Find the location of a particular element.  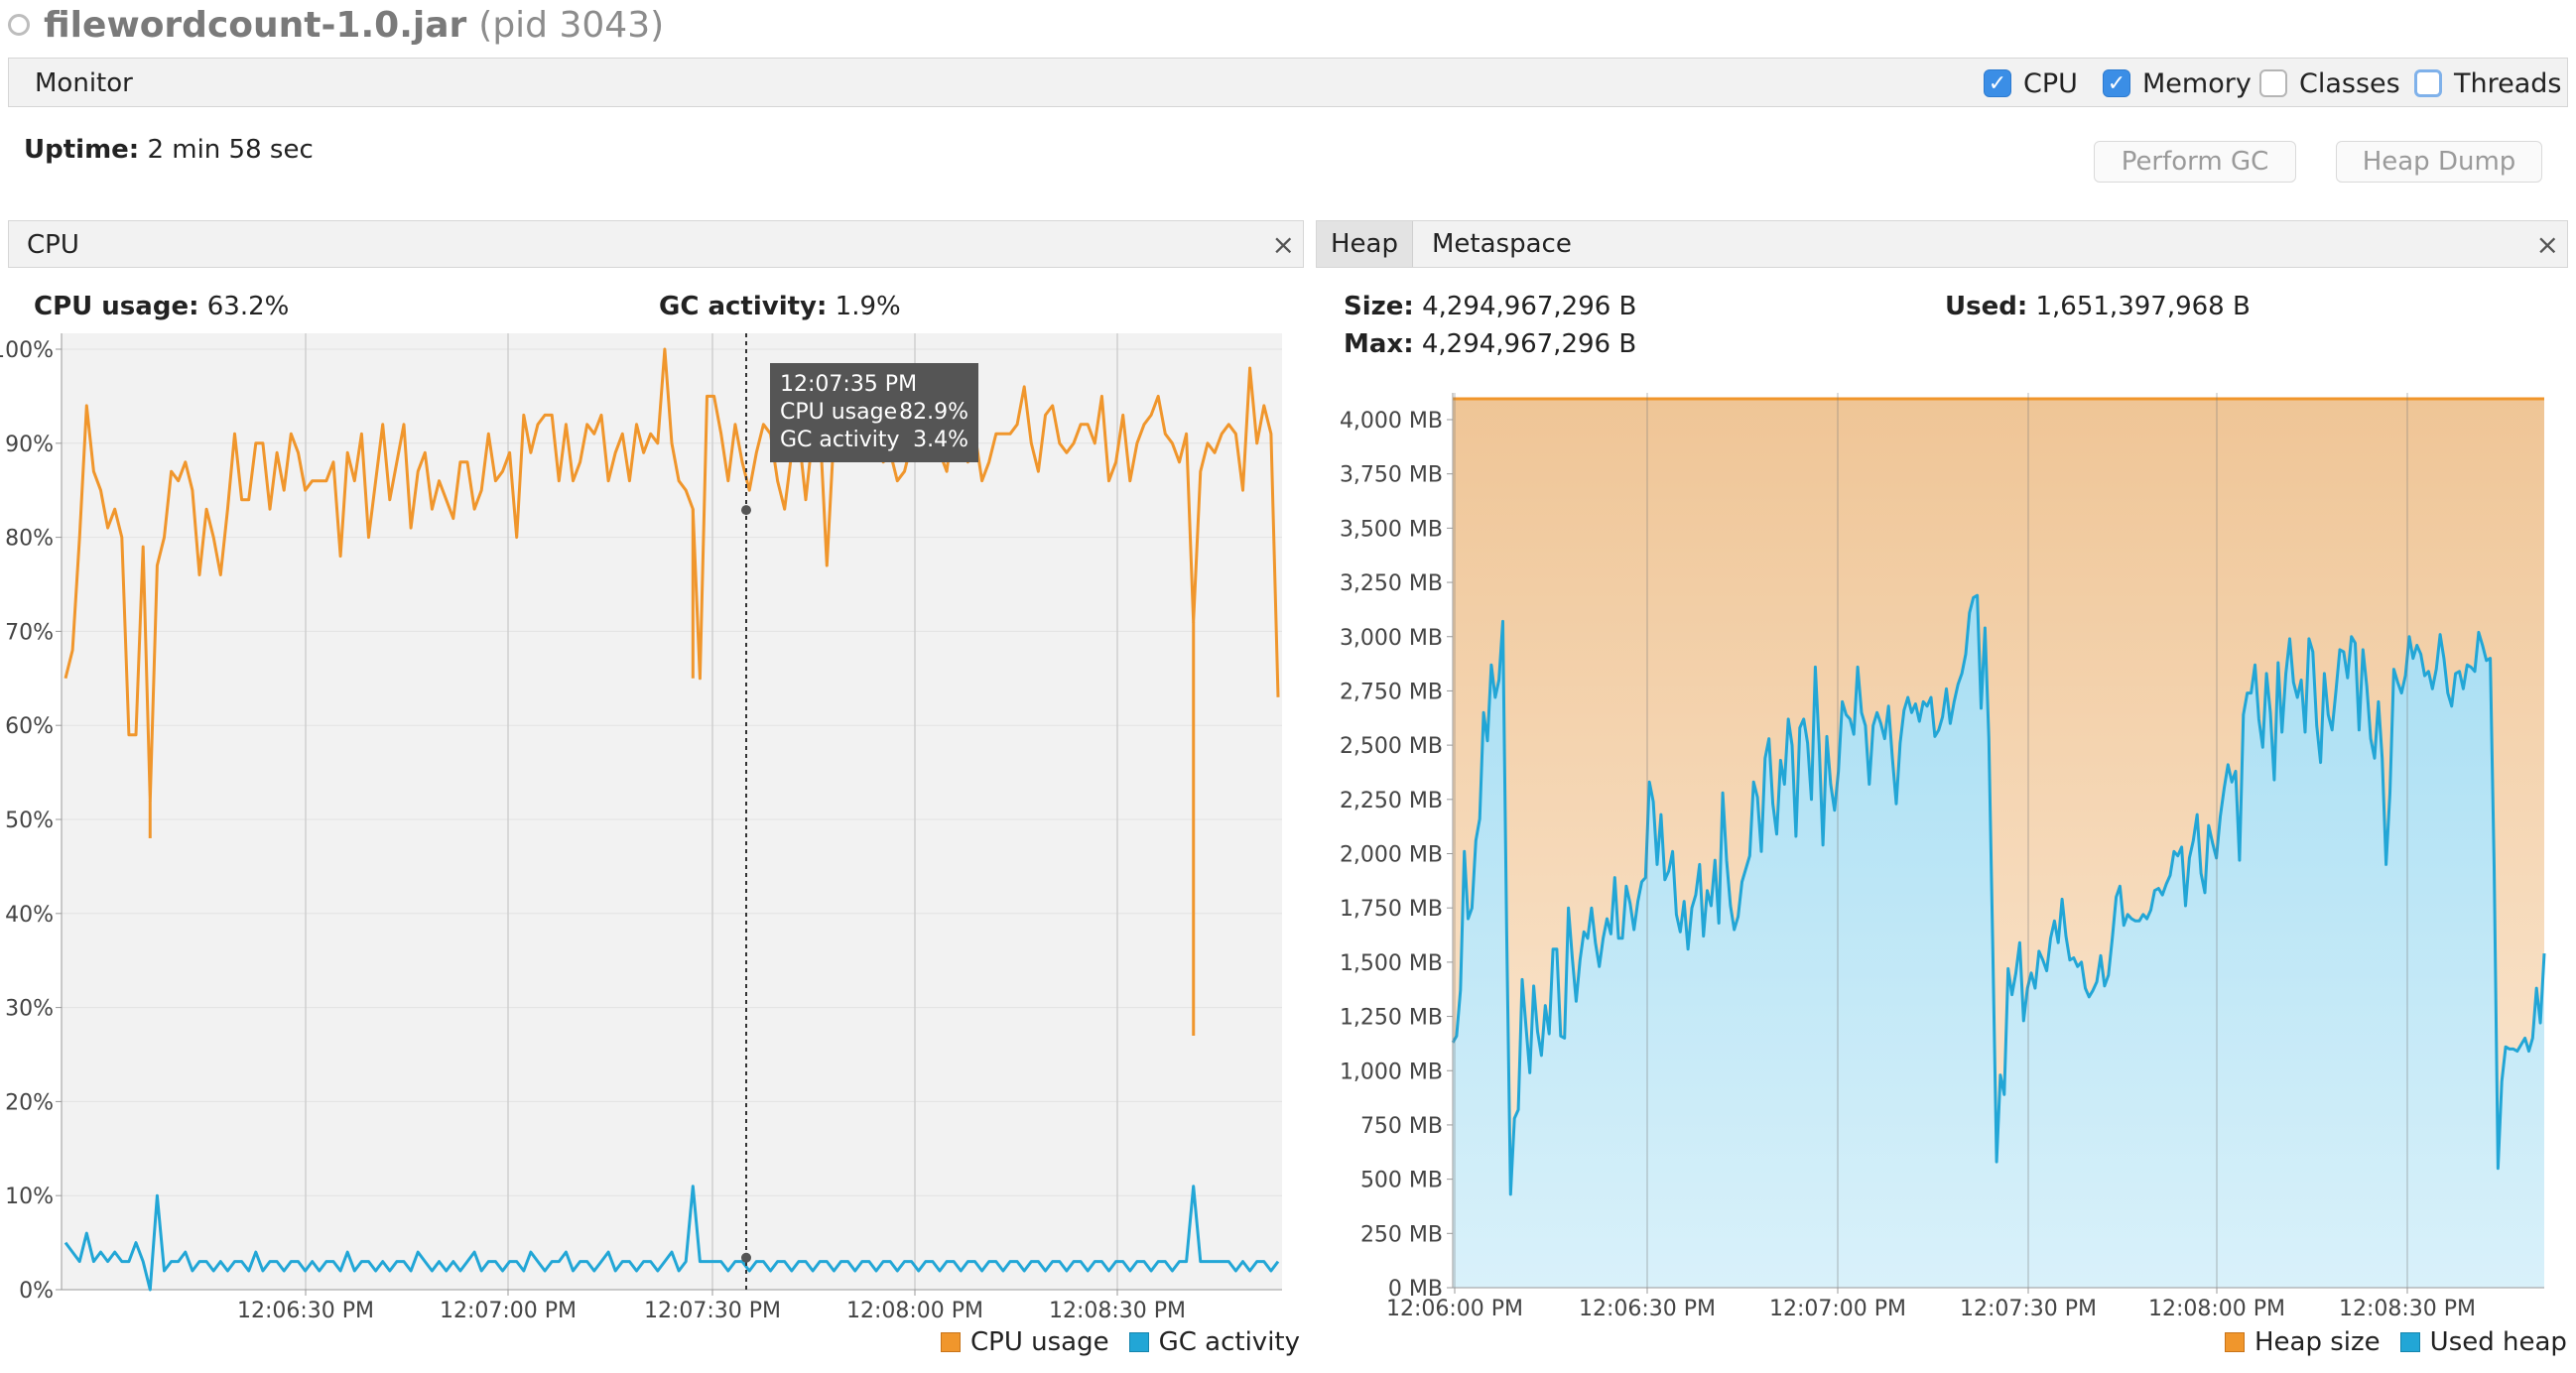

cpu-checkbox: ✓ CPU is located at coordinates (2031, 84).